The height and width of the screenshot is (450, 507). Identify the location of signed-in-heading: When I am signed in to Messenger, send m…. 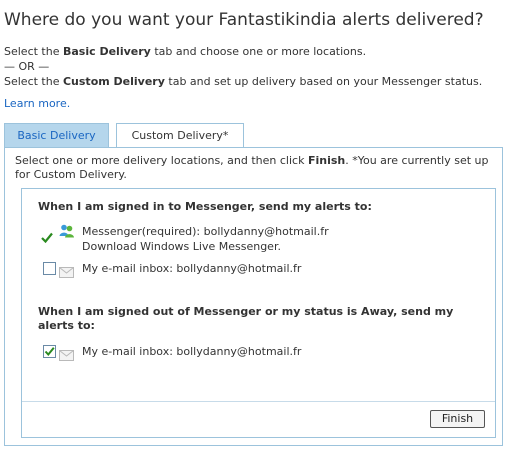
(205, 206).